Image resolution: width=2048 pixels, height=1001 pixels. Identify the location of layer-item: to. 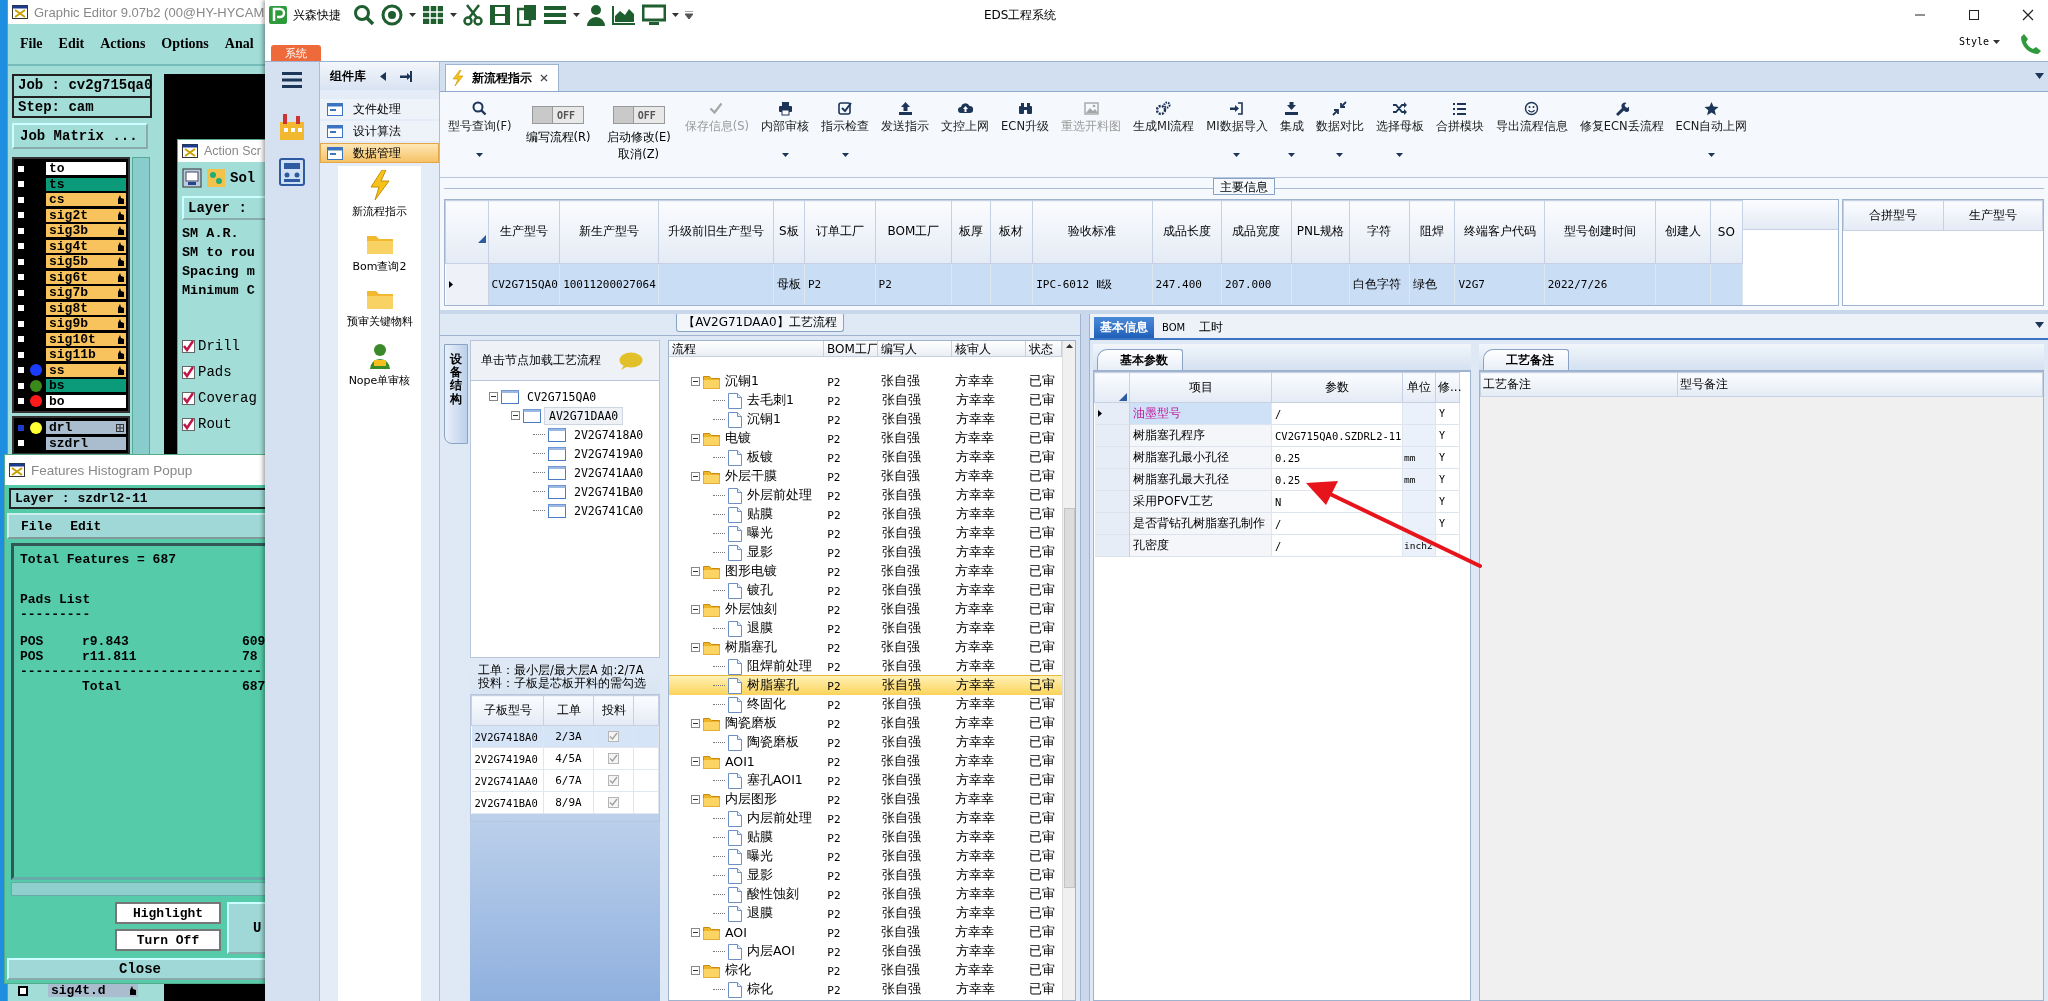
(86, 169).